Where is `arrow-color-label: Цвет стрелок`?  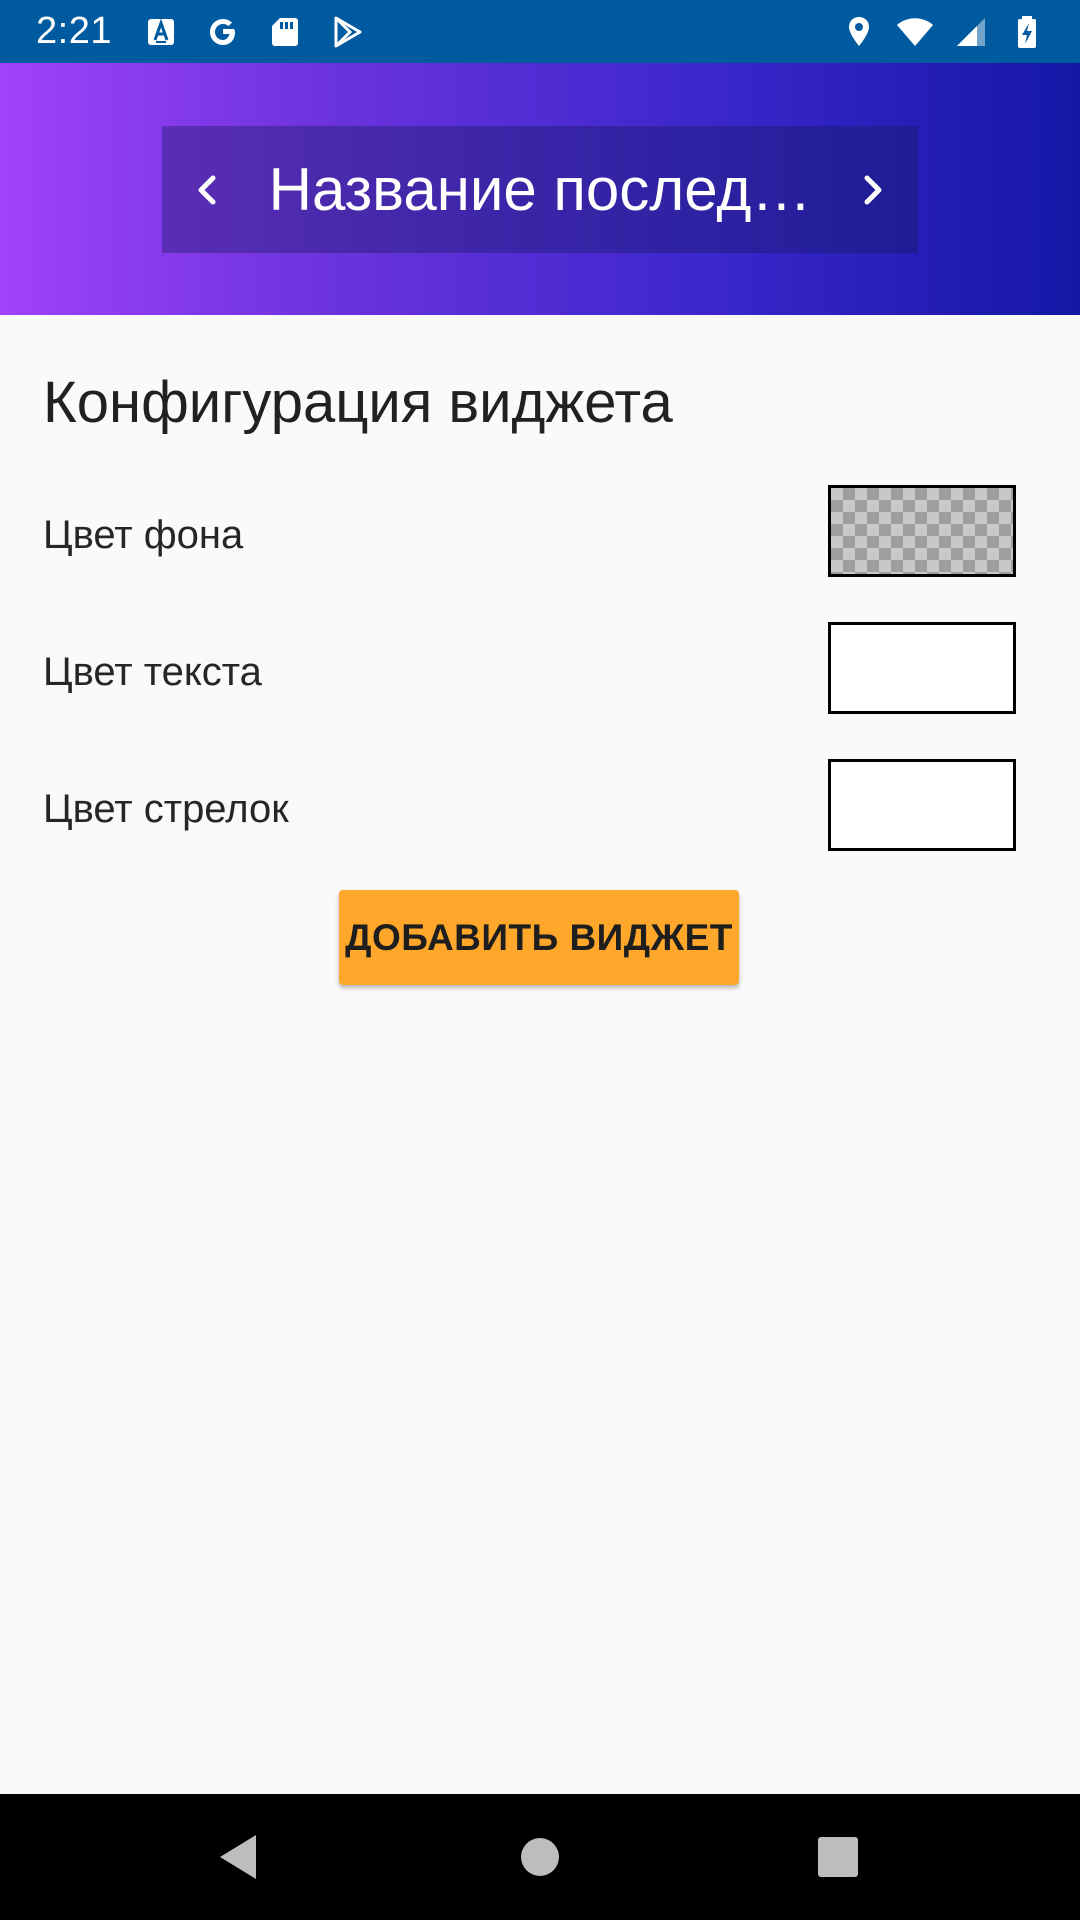
arrow-color-label: Цвет стрелок is located at coordinates (166, 809).